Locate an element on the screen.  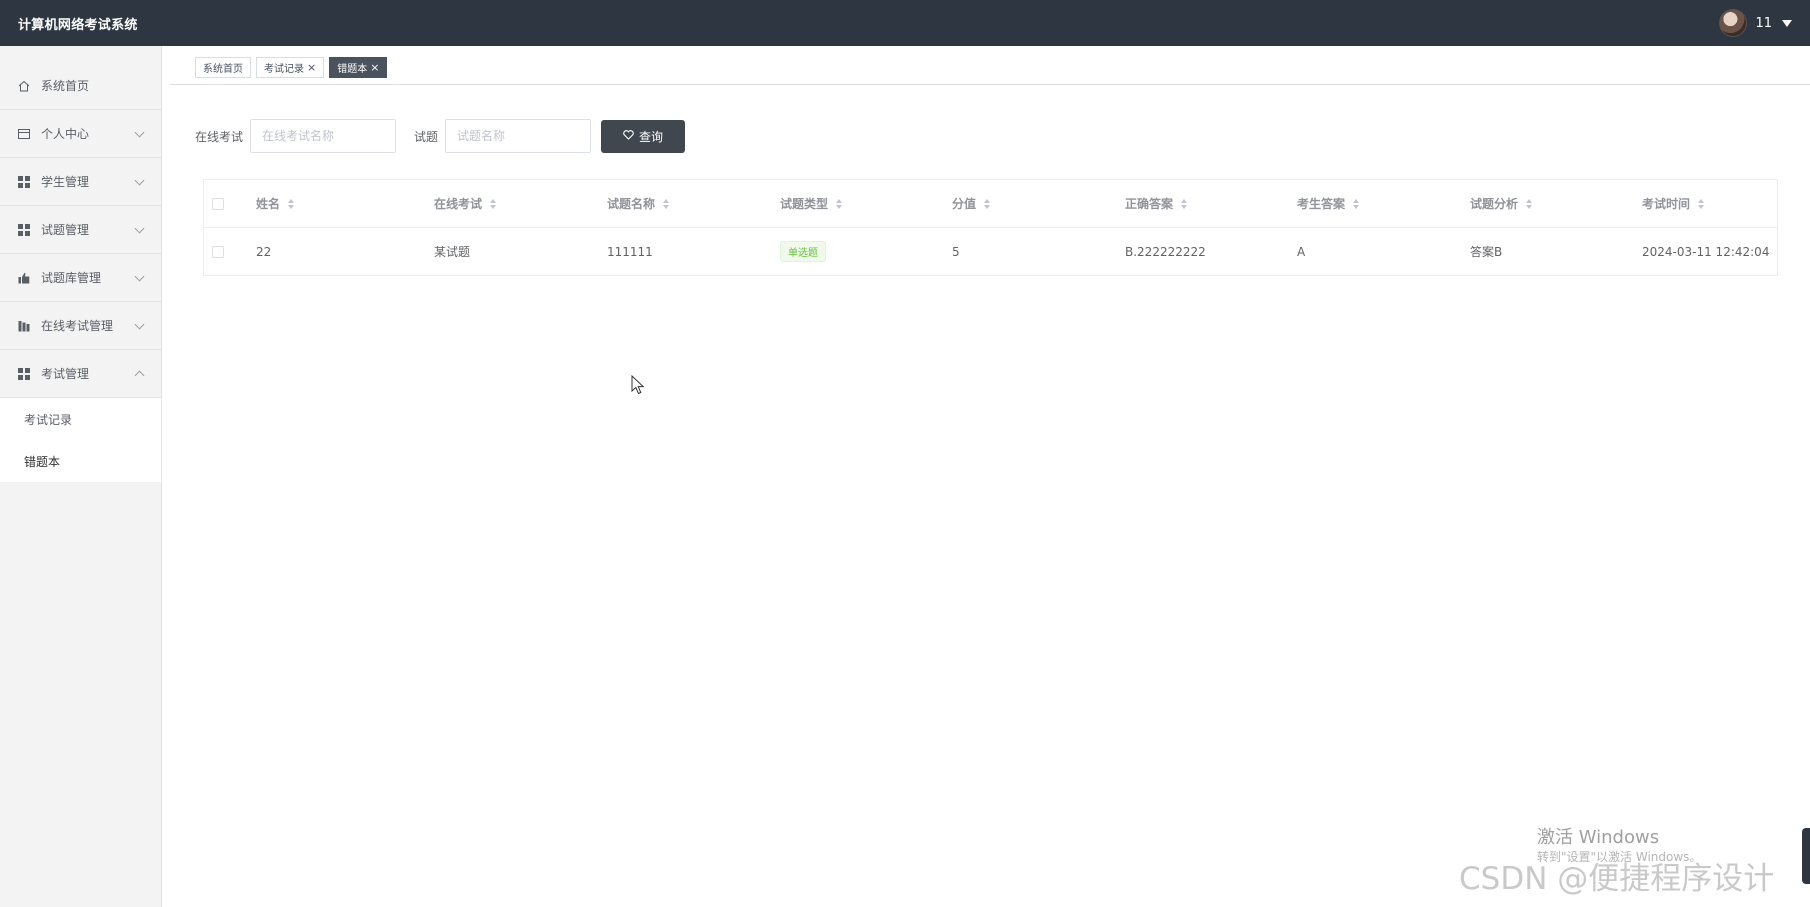
top-bar: 计算机网络考试系统 11 is located at coordinates (905, 23).